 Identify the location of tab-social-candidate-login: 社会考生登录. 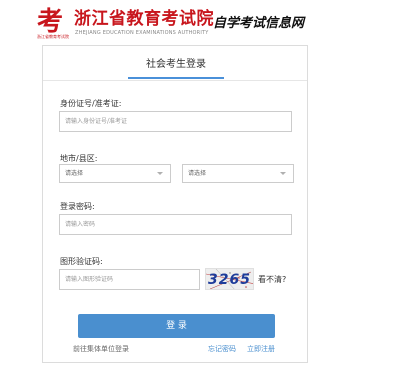
(176, 66).